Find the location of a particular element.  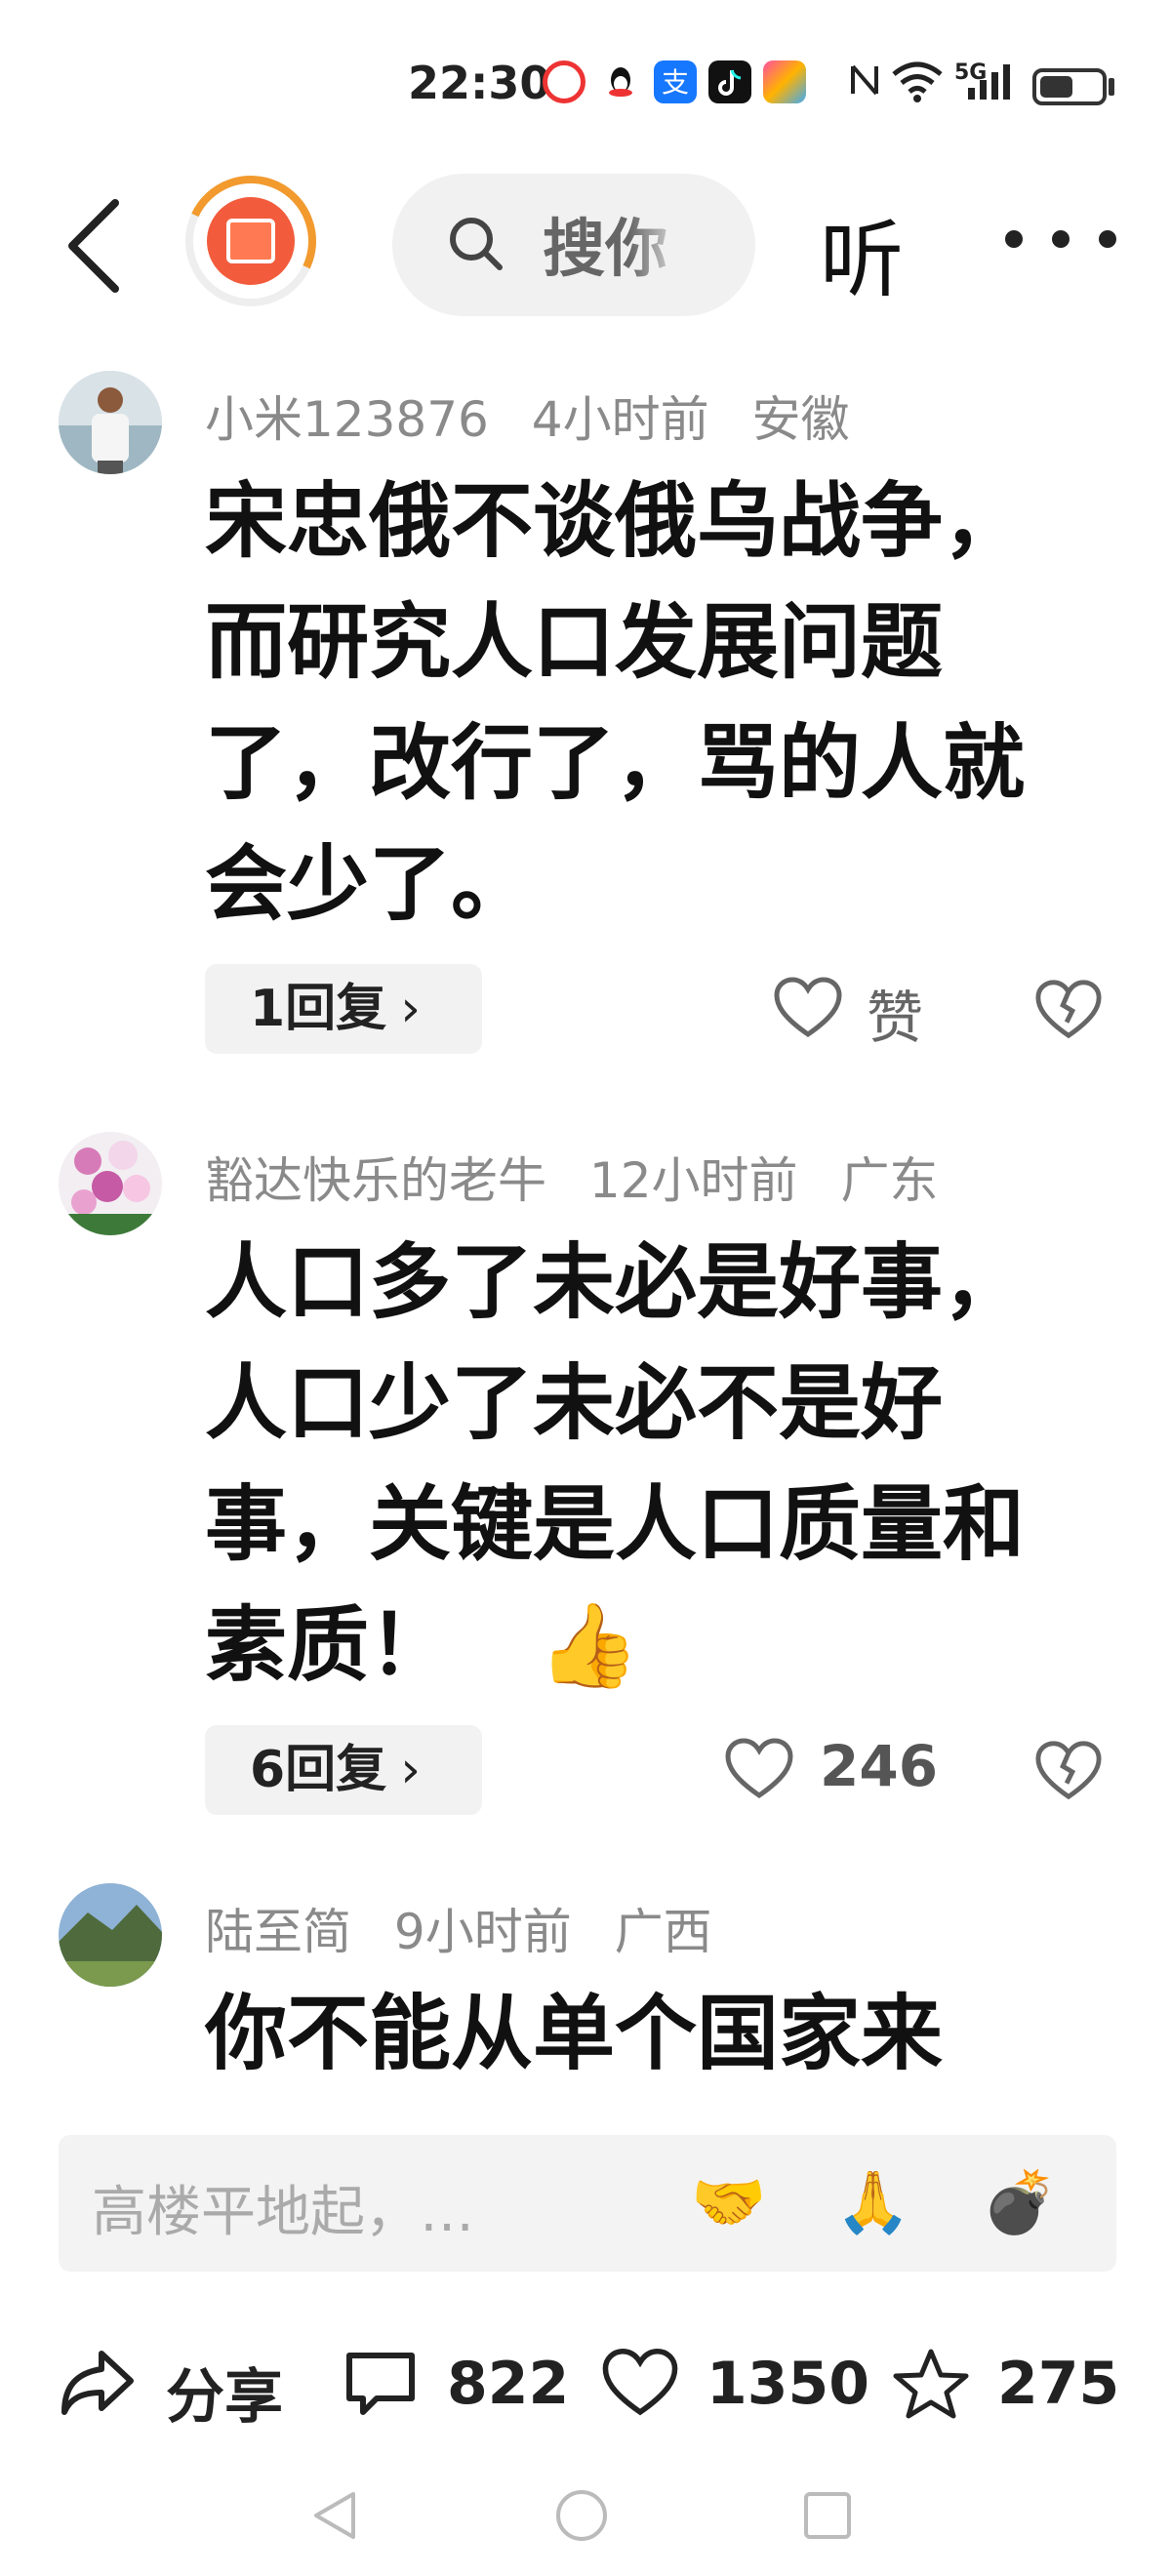

search-icon is located at coordinates (475, 243).